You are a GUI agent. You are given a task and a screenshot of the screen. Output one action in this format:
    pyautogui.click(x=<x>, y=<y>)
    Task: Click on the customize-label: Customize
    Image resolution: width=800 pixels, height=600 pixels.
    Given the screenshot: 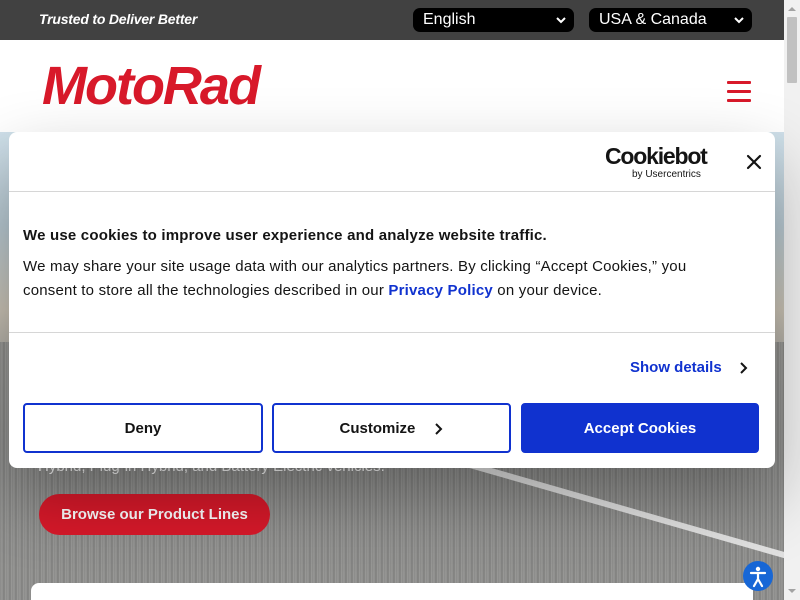 What is the action you would take?
    pyautogui.click(x=377, y=428)
    